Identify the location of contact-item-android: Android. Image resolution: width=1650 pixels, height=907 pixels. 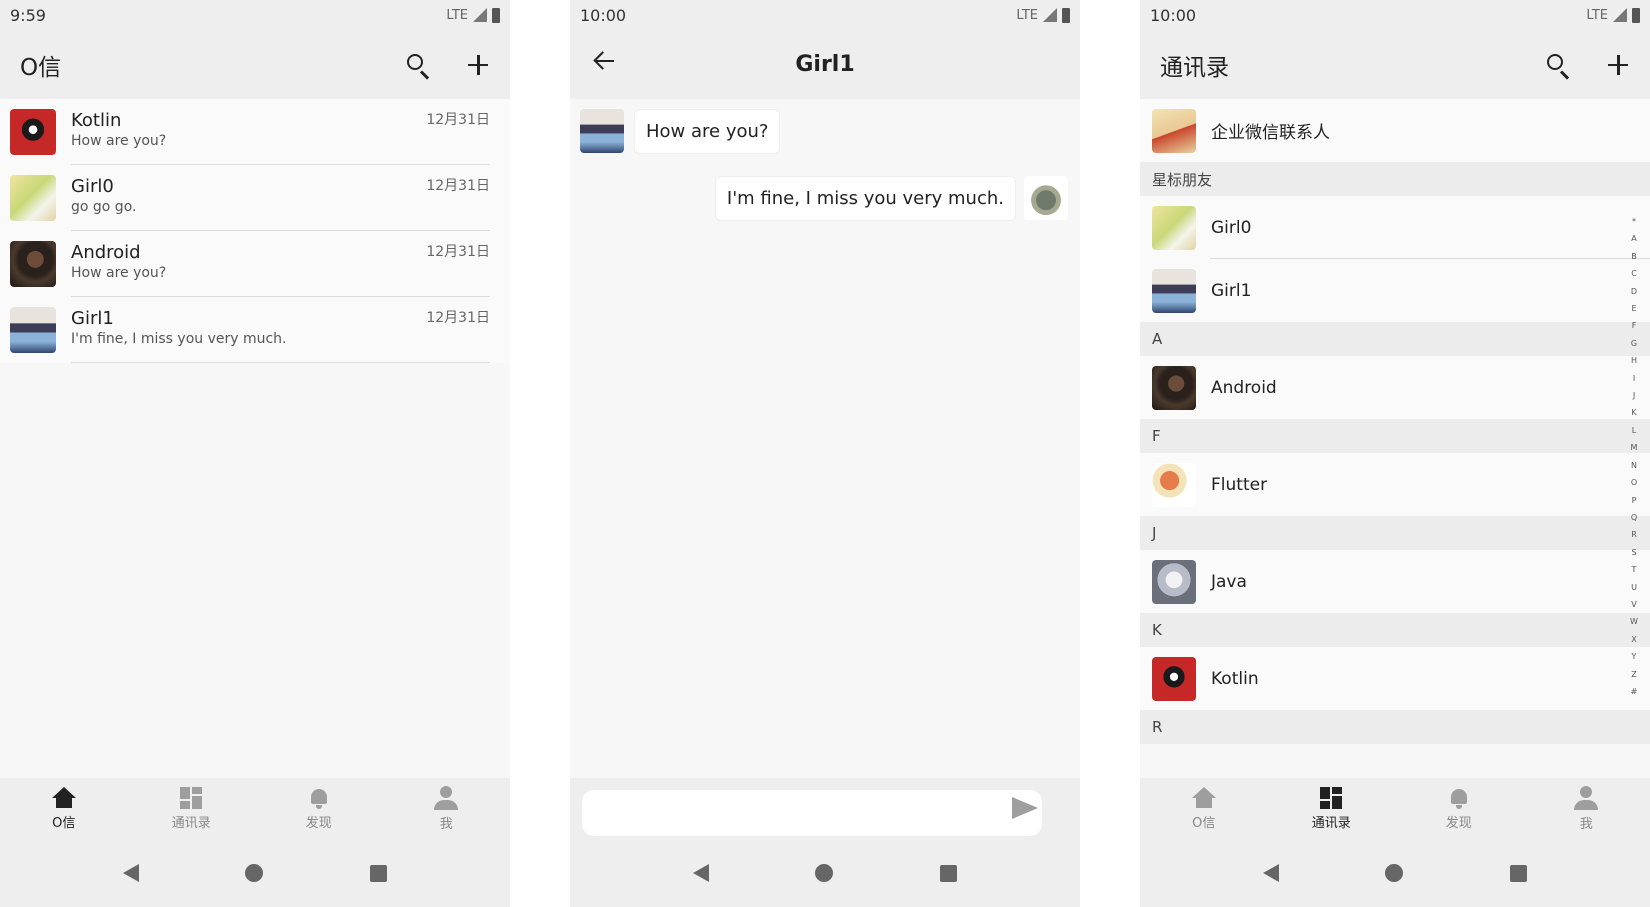
(1395, 387).